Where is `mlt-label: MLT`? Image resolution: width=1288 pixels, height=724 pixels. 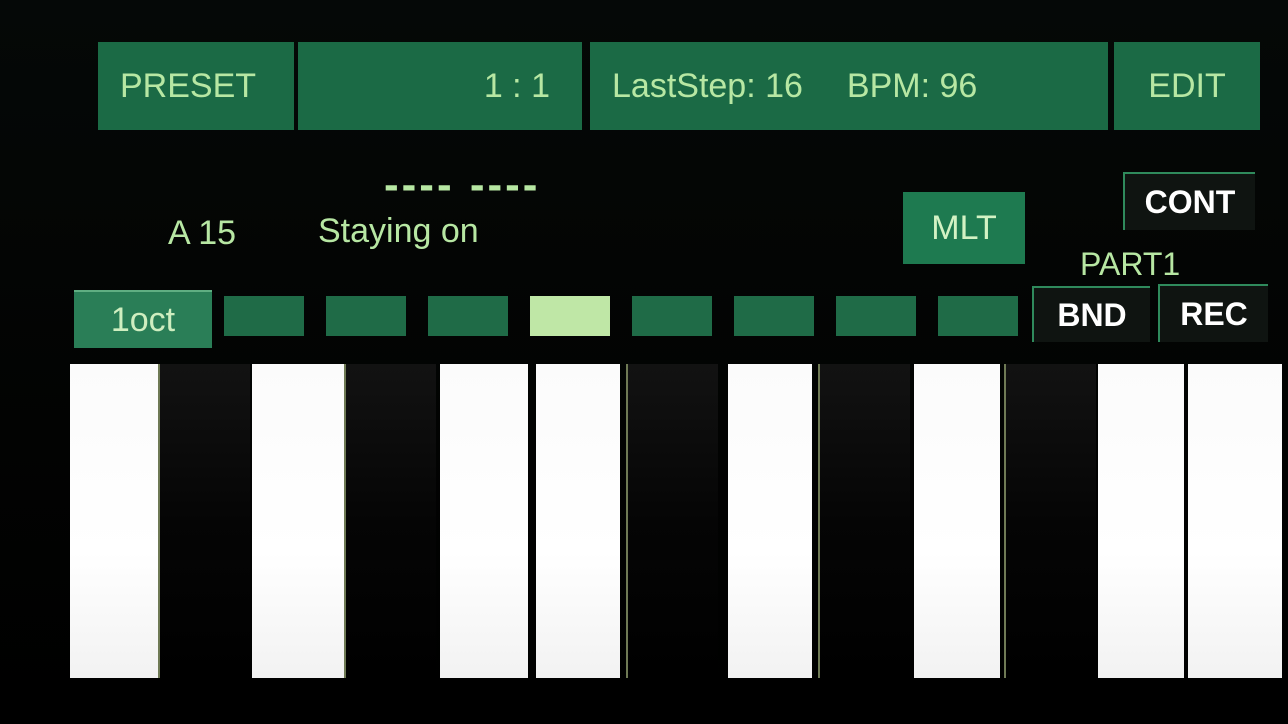 mlt-label: MLT is located at coordinates (964, 227).